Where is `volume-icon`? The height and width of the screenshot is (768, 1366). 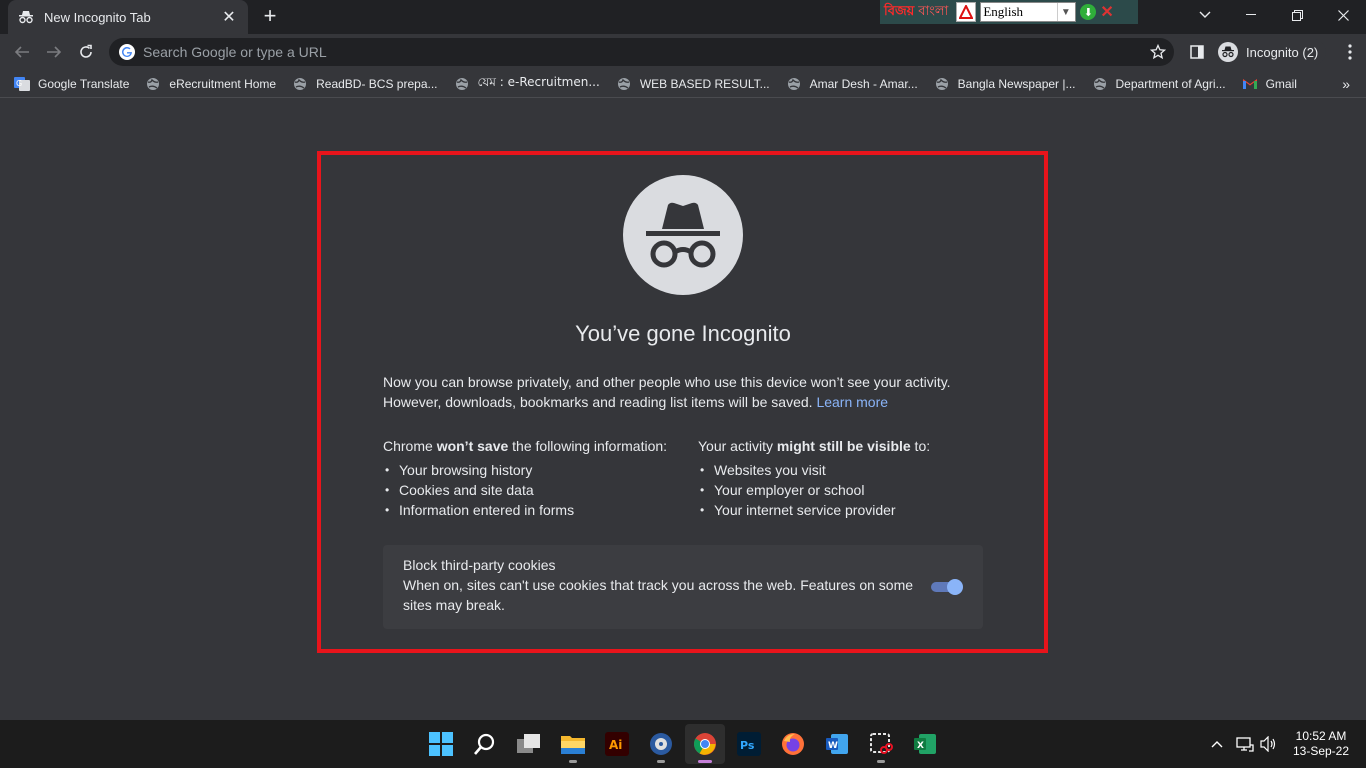
volume-icon is located at coordinates (1269, 744).